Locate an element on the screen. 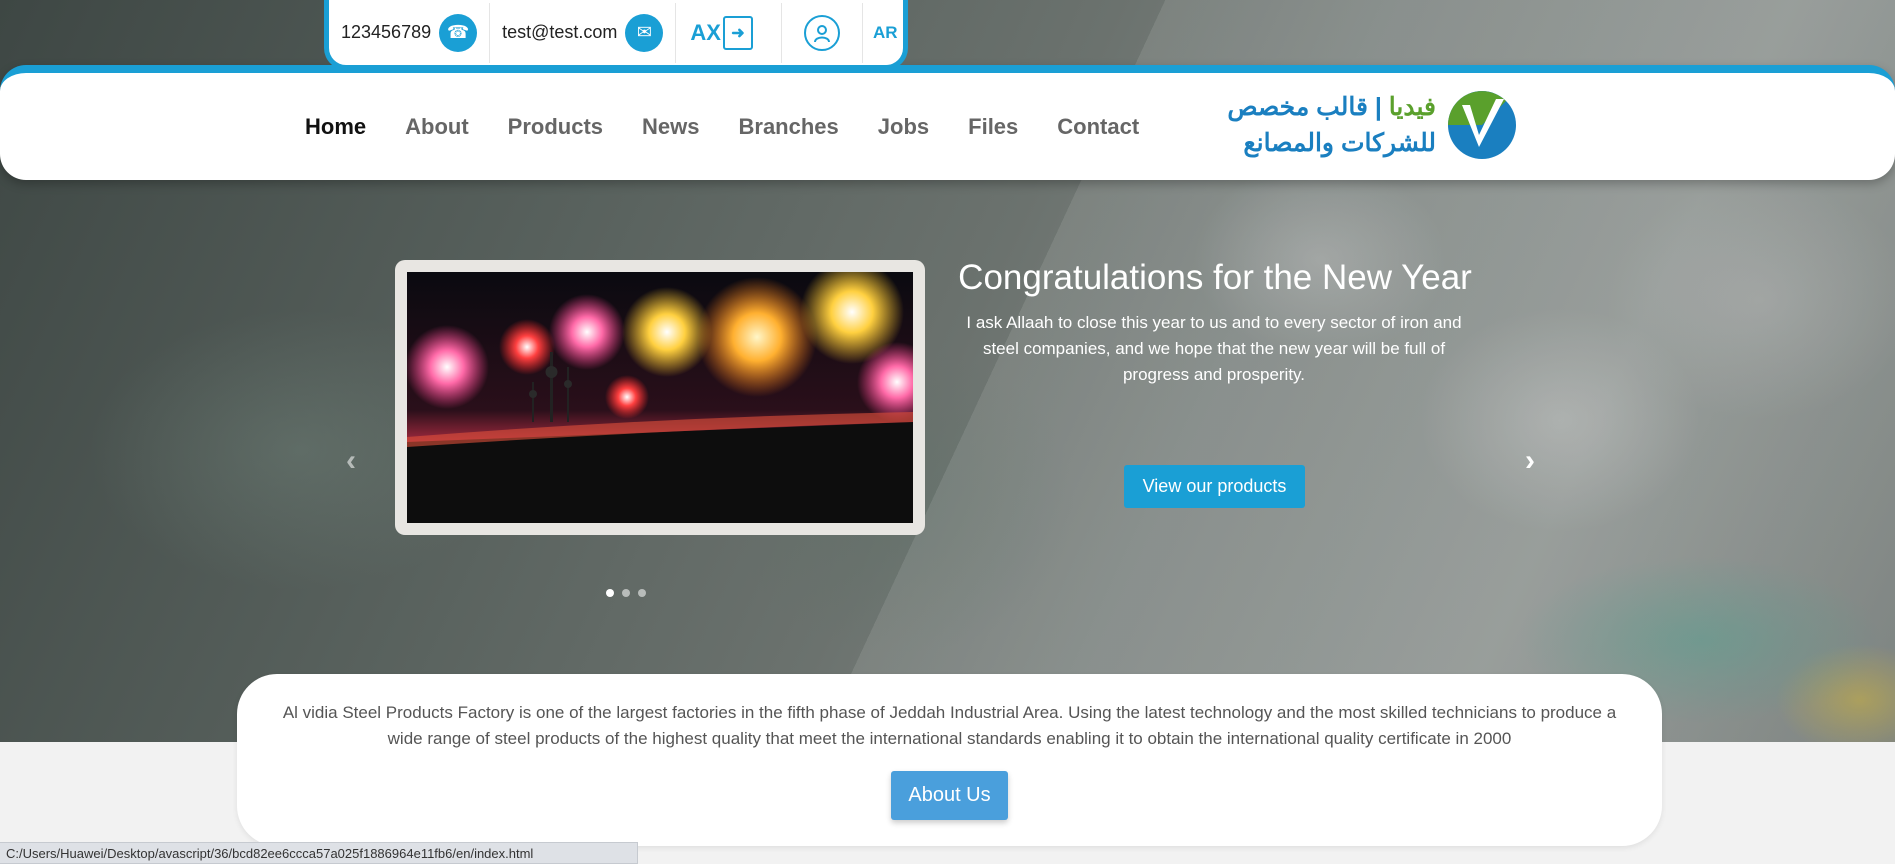 This screenshot has width=1895, height=864. logout-icon: AX ➜ is located at coordinates (721, 32).